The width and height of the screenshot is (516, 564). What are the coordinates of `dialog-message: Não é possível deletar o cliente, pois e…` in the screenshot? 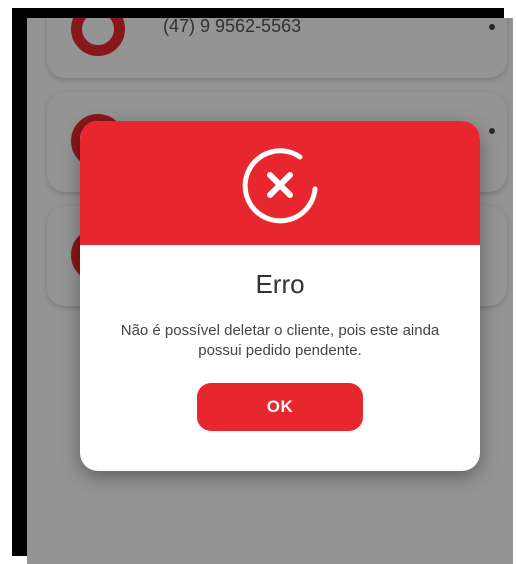 It's located at (280, 340).